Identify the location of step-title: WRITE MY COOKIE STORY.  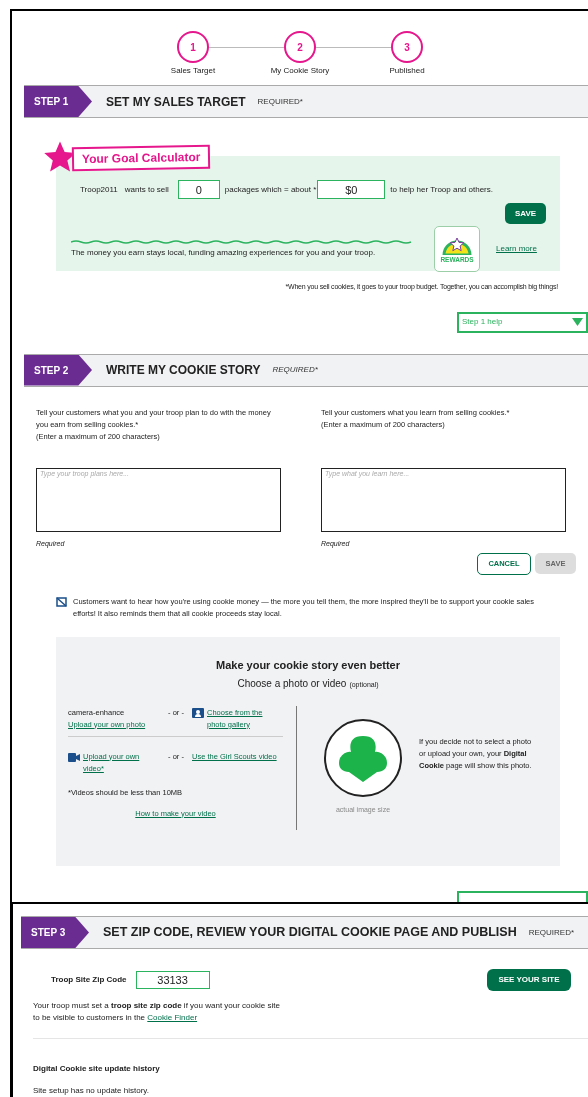
(183, 370).